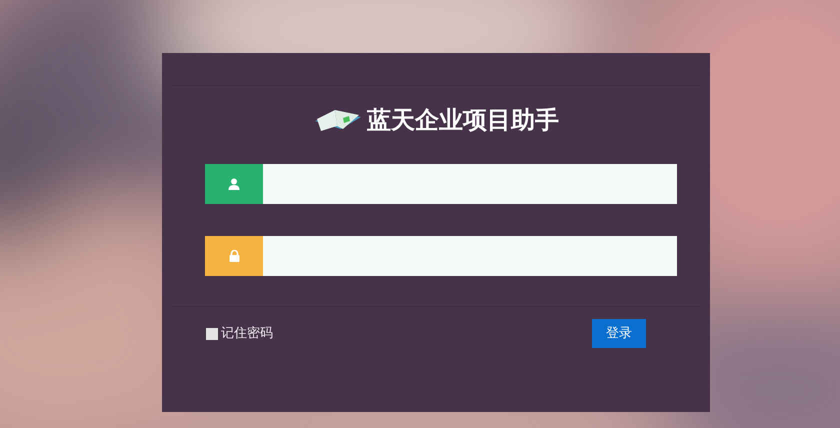 The image size is (840, 428). I want to click on login-button: 登录, so click(619, 333).